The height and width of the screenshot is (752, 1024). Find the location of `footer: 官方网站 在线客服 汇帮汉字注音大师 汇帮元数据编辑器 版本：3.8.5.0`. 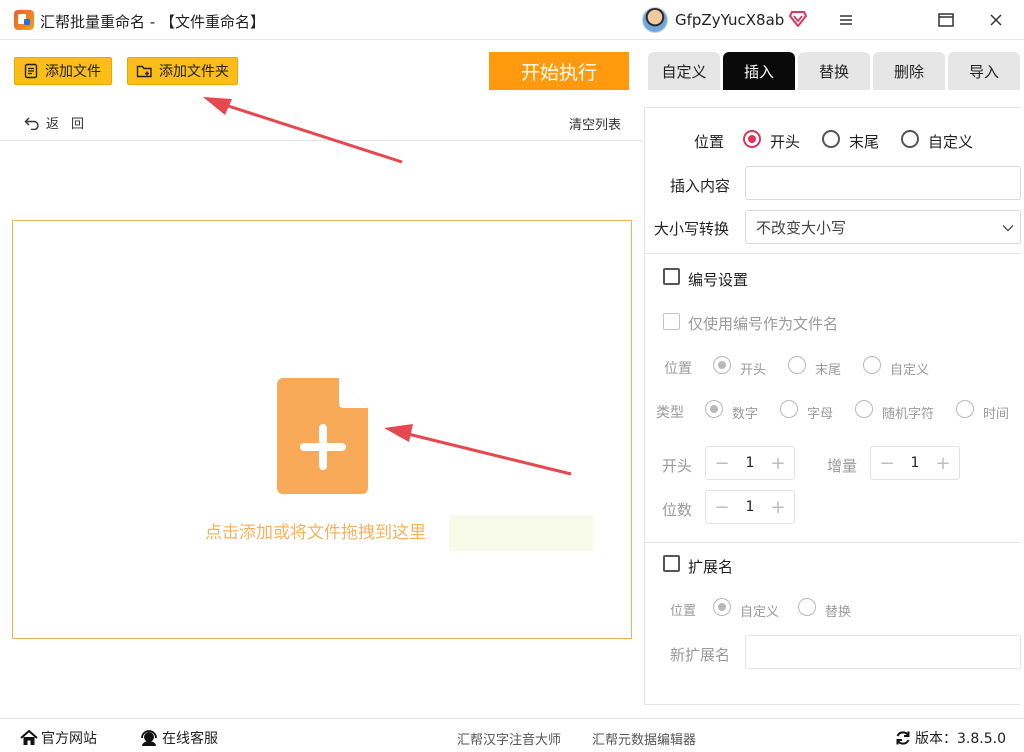

footer: 官方网站 在线客服 汇帮汉字注音大师 汇帮元数据编辑器 版本：3.8.5.0 is located at coordinates (512, 735).